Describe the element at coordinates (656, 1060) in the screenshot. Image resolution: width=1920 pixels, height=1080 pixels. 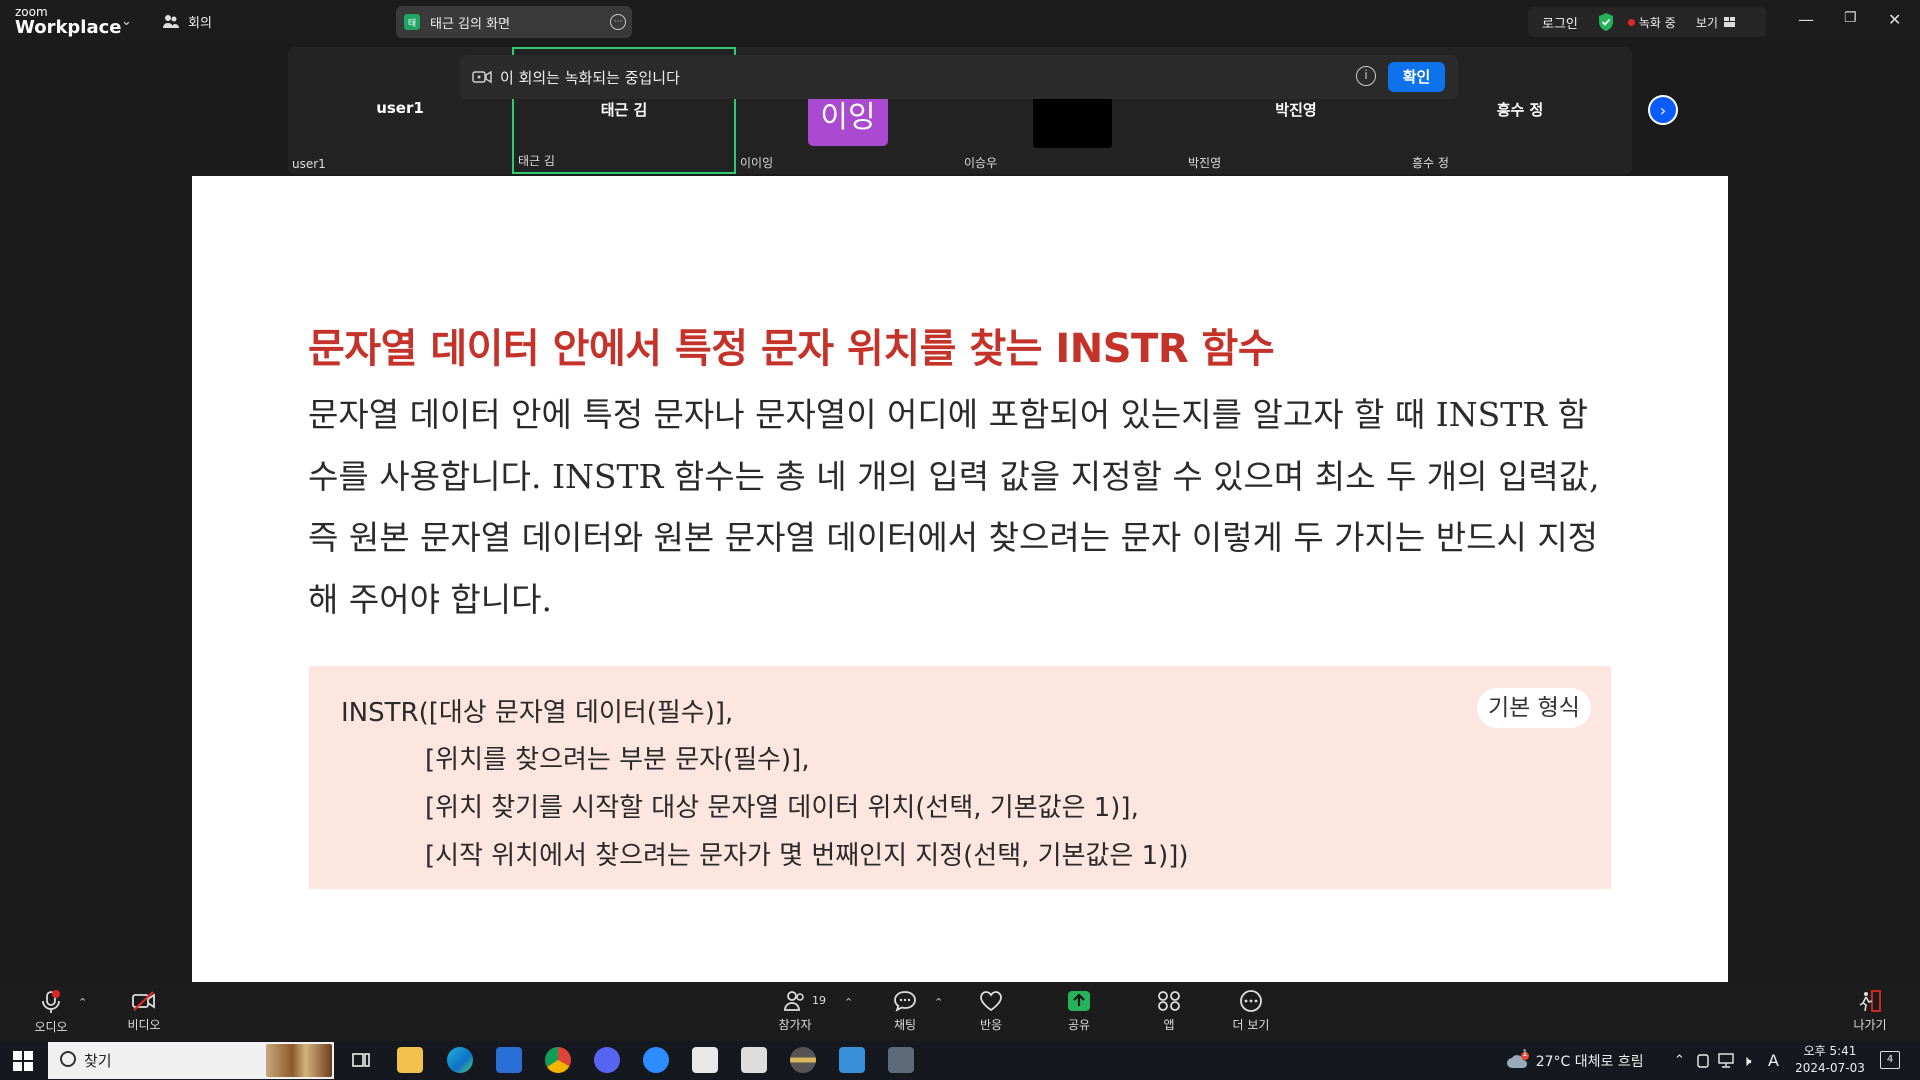
I see `zoom-app-icon` at that location.